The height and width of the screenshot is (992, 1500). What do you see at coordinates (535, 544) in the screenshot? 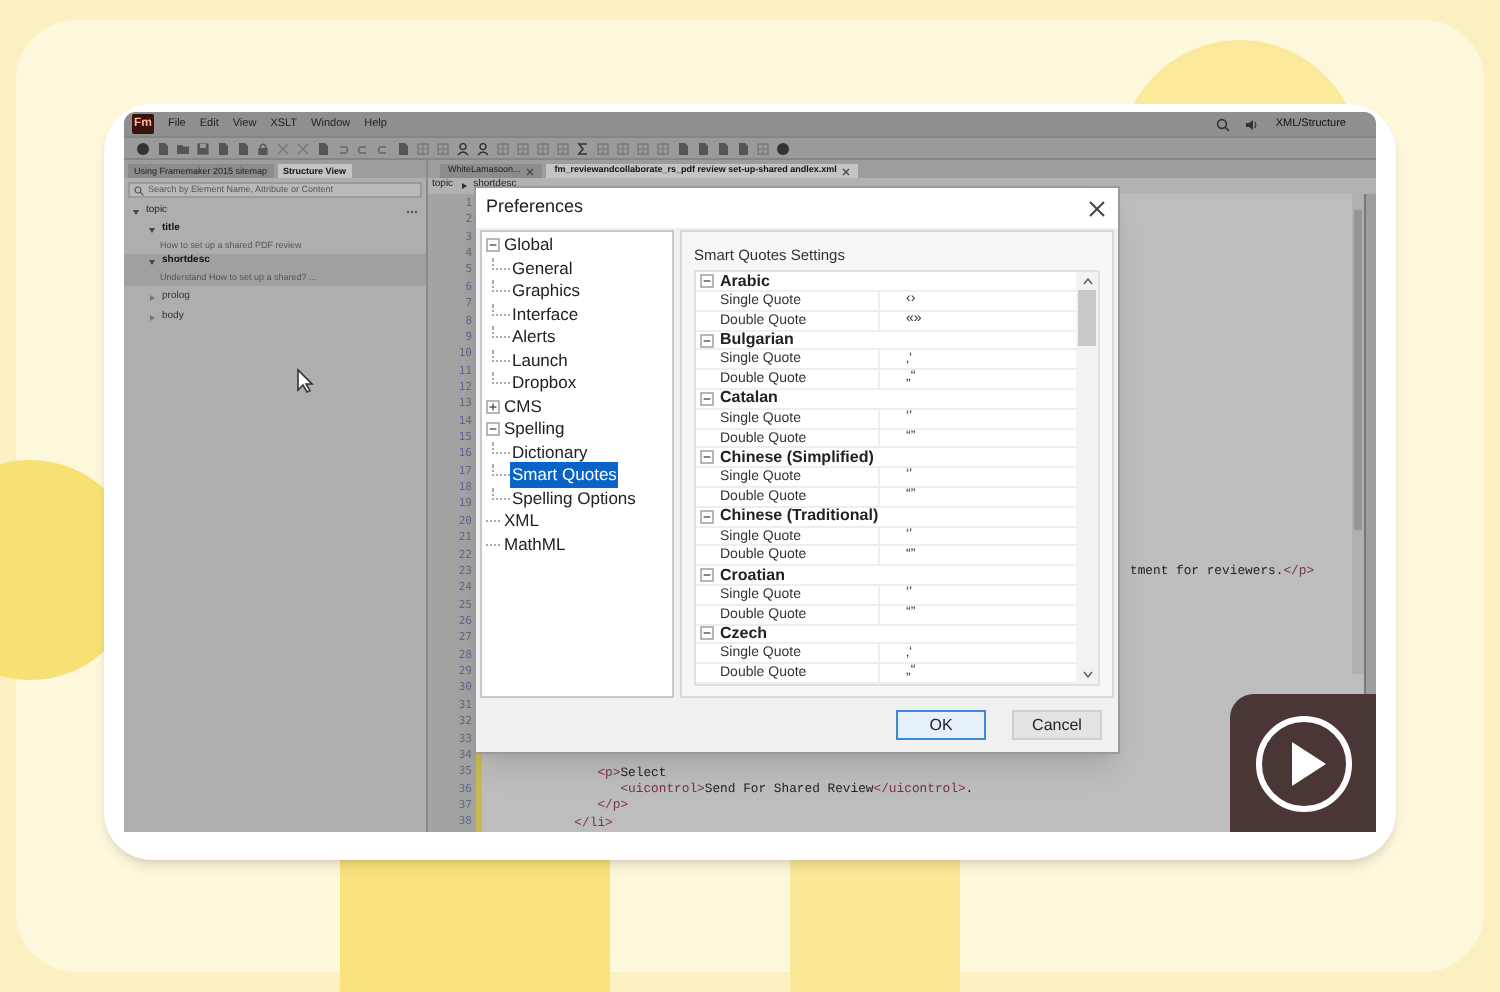
I see `tree-item: MathML` at bounding box center [535, 544].